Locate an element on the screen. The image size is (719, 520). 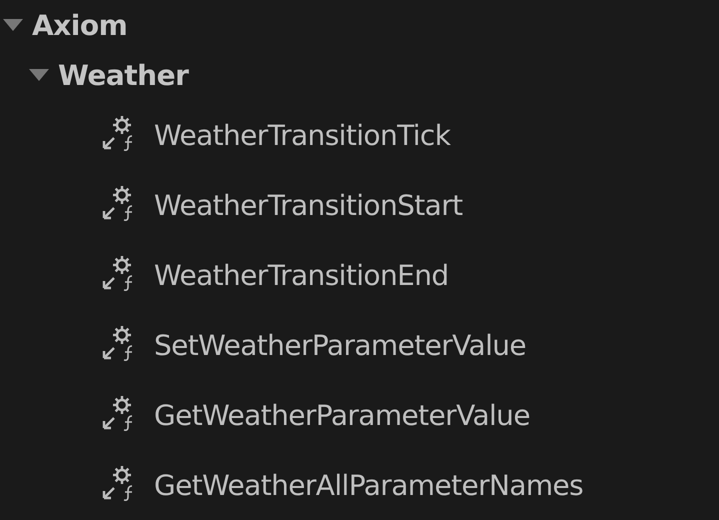
function-item: WeatherTransitionTick is located at coordinates (302, 135).